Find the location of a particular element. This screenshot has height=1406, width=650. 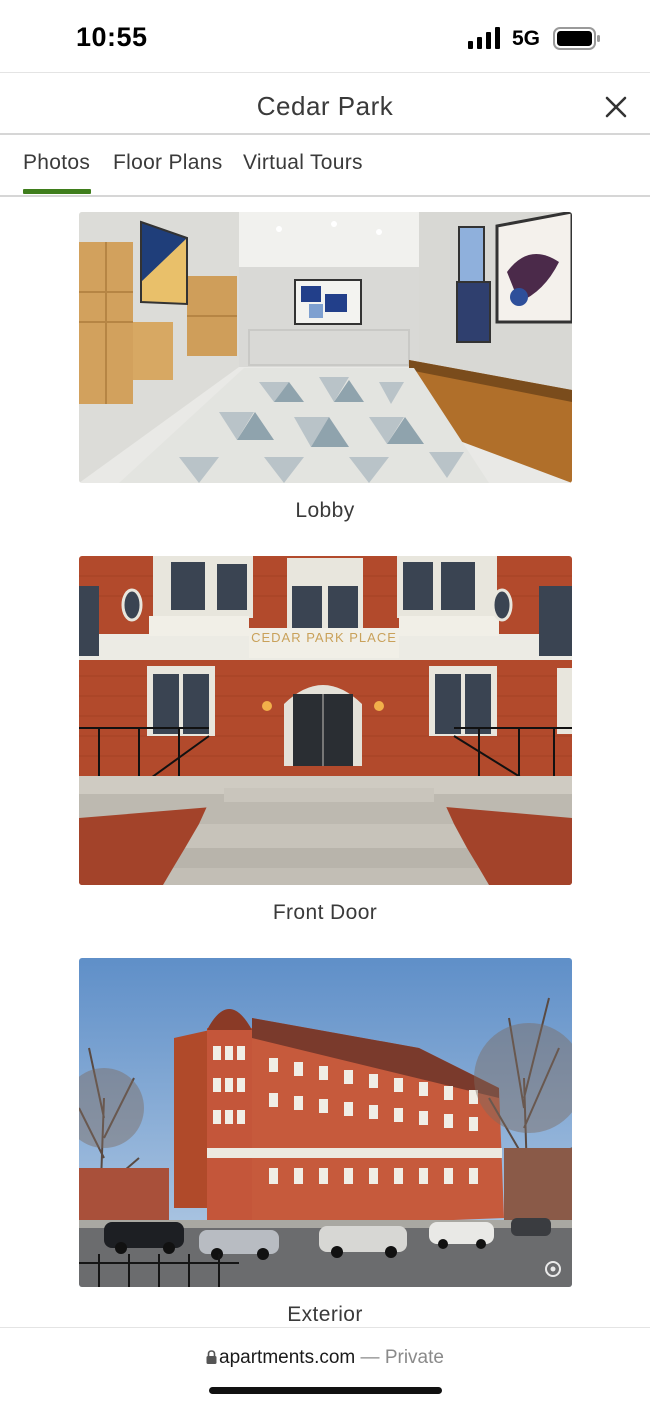

url-display: apartments.com — Private is located at coordinates (325, 1358).